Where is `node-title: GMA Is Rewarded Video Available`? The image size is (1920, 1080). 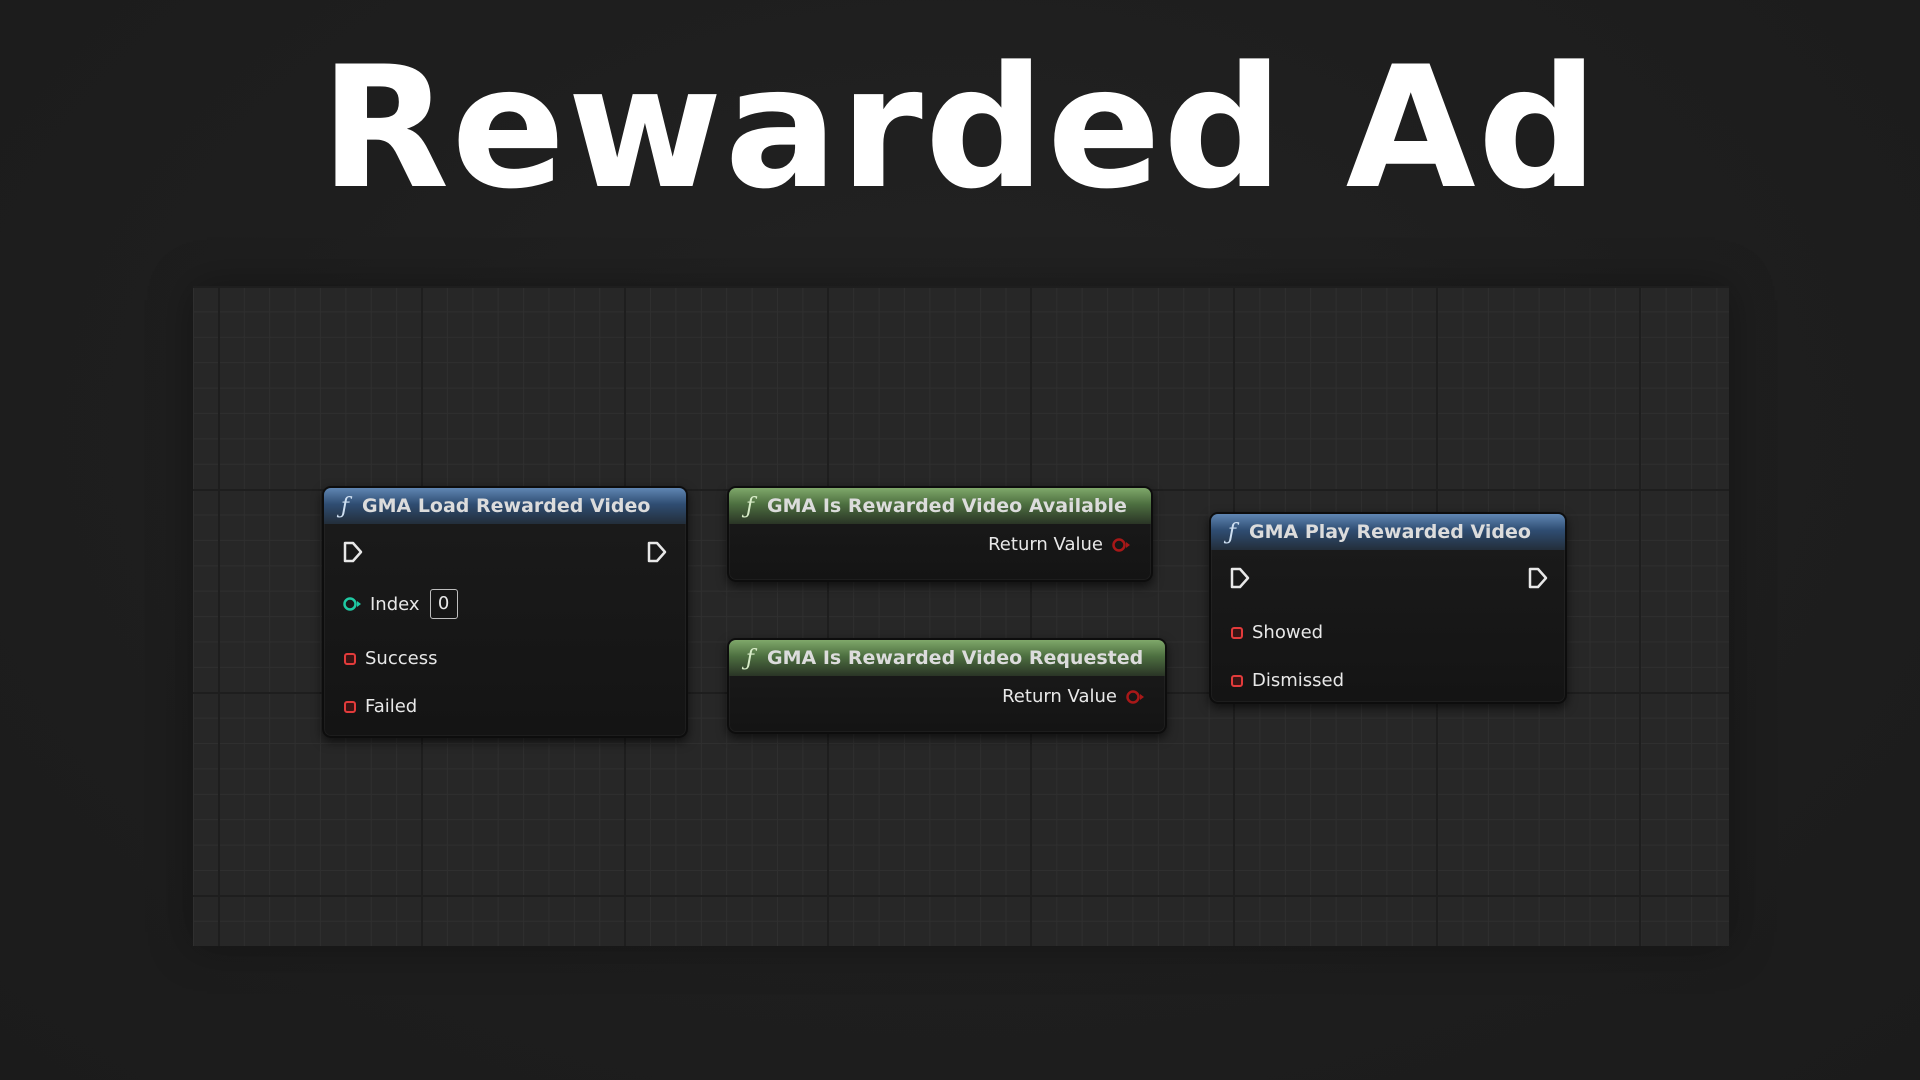
node-title: GMA Is Rewarded Video Available is located at coordinates (947, 506).